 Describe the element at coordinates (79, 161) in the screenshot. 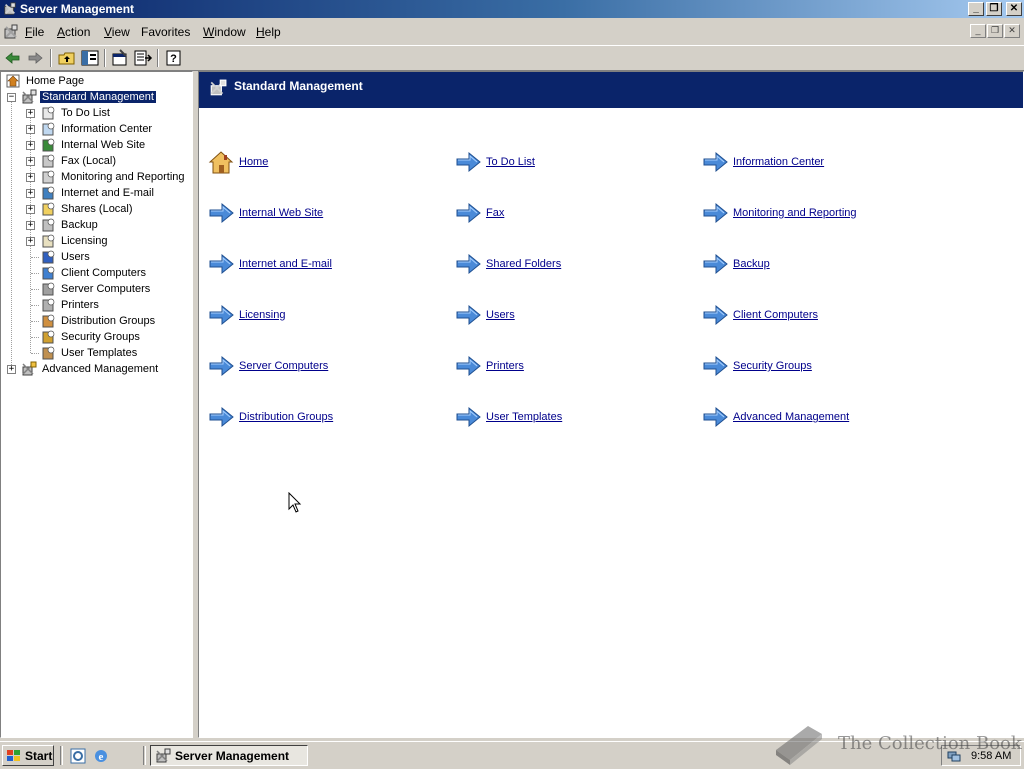

I see `tree-item-fax: Fax (Local)` at that location.